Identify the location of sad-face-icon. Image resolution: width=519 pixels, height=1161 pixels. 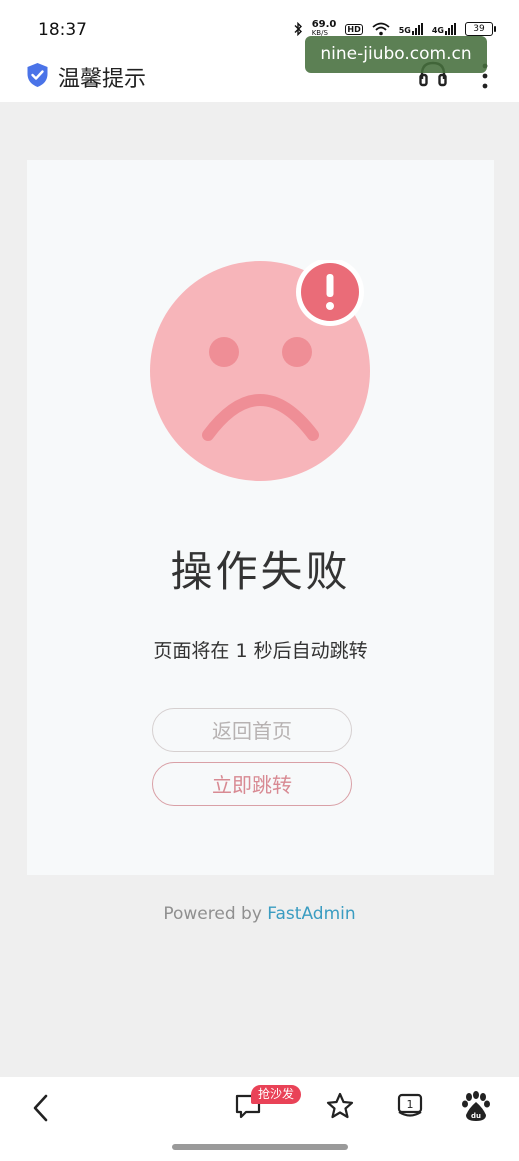
(260, 370).